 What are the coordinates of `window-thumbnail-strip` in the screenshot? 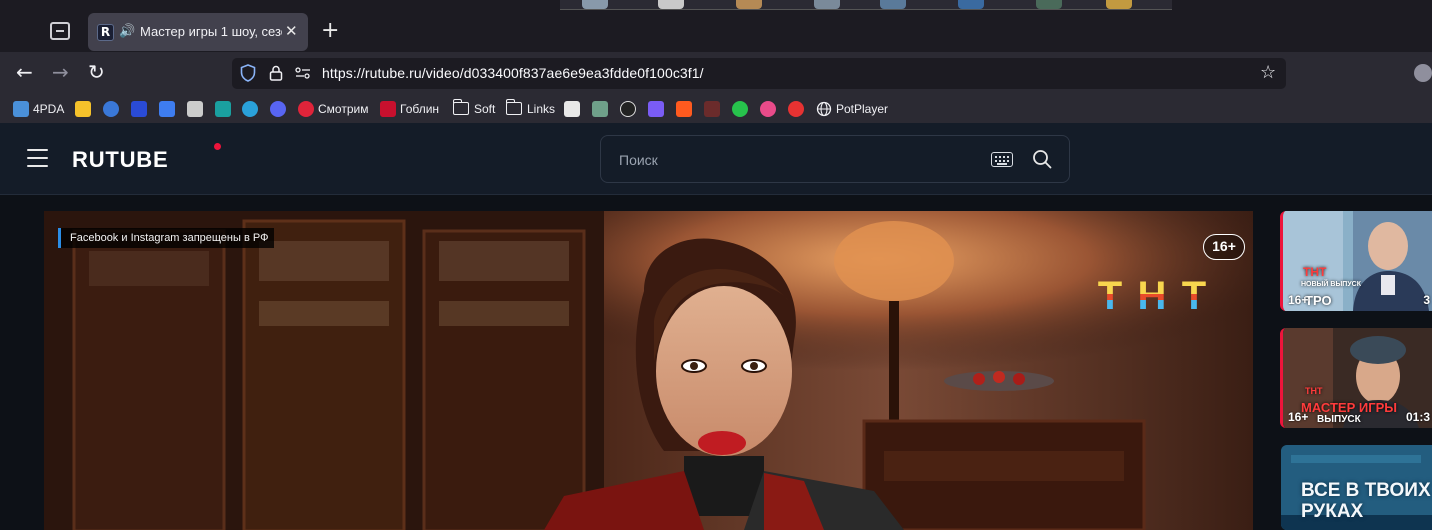 It's located at (866, 5).